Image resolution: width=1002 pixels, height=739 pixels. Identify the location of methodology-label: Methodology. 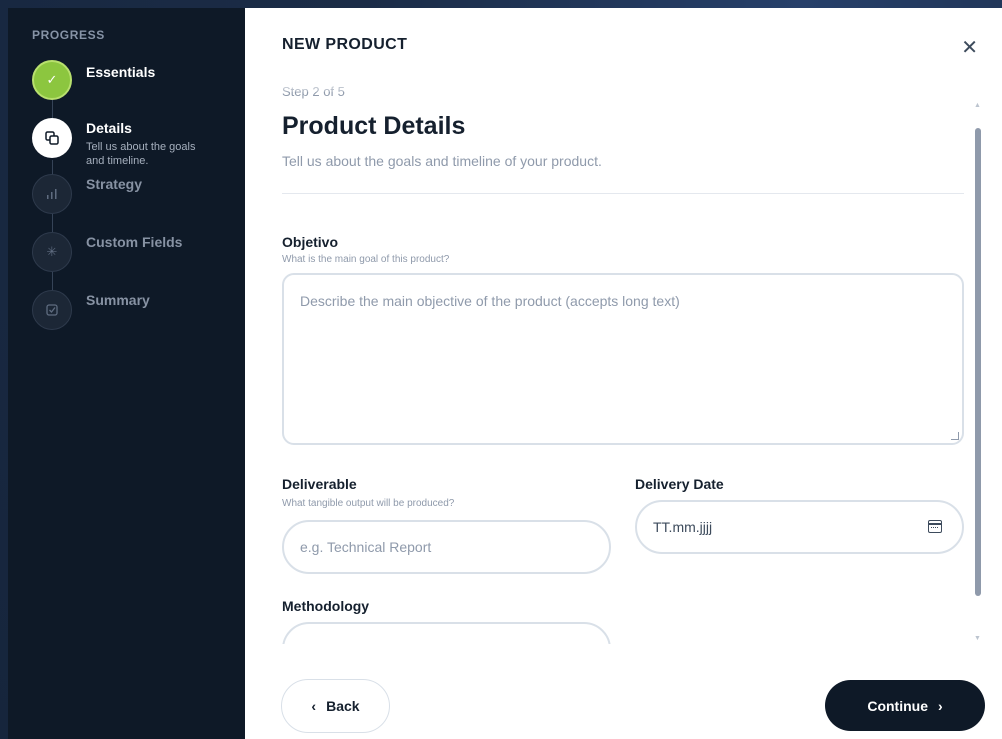
(326, 606).